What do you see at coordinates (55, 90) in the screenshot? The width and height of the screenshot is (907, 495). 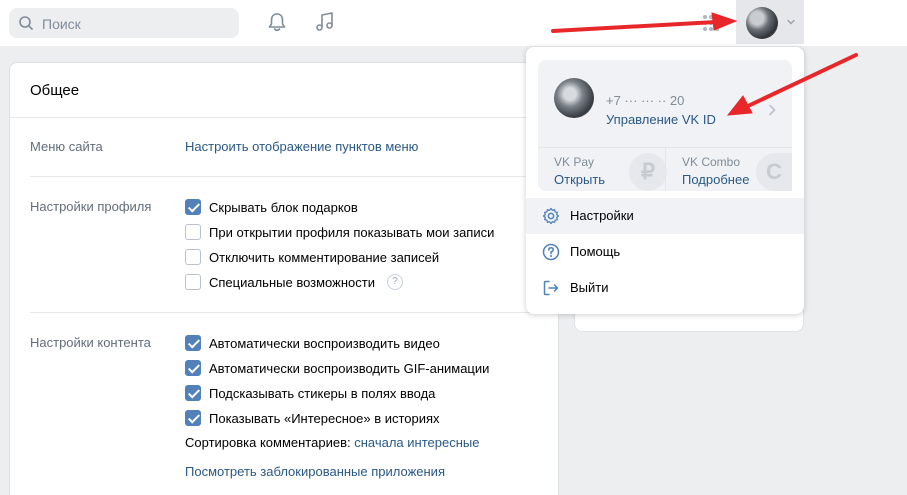 I see `page-title: Общее` at bounding box center [55, 90].